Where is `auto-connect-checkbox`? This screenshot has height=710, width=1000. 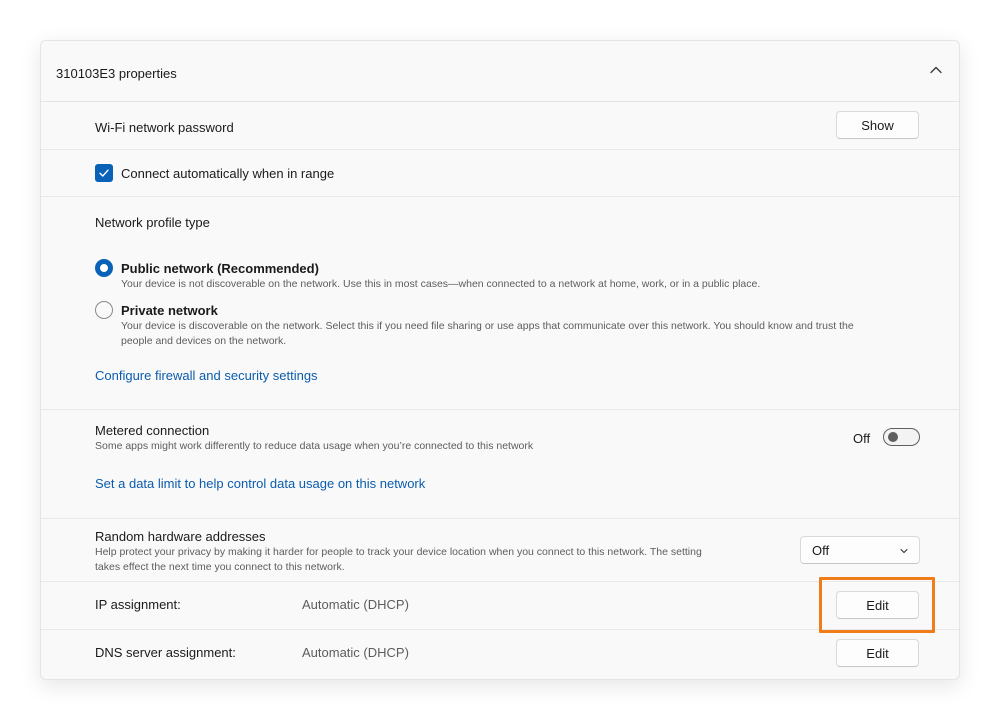
auto-connect-checkbox is located at coordinates (104, 173).